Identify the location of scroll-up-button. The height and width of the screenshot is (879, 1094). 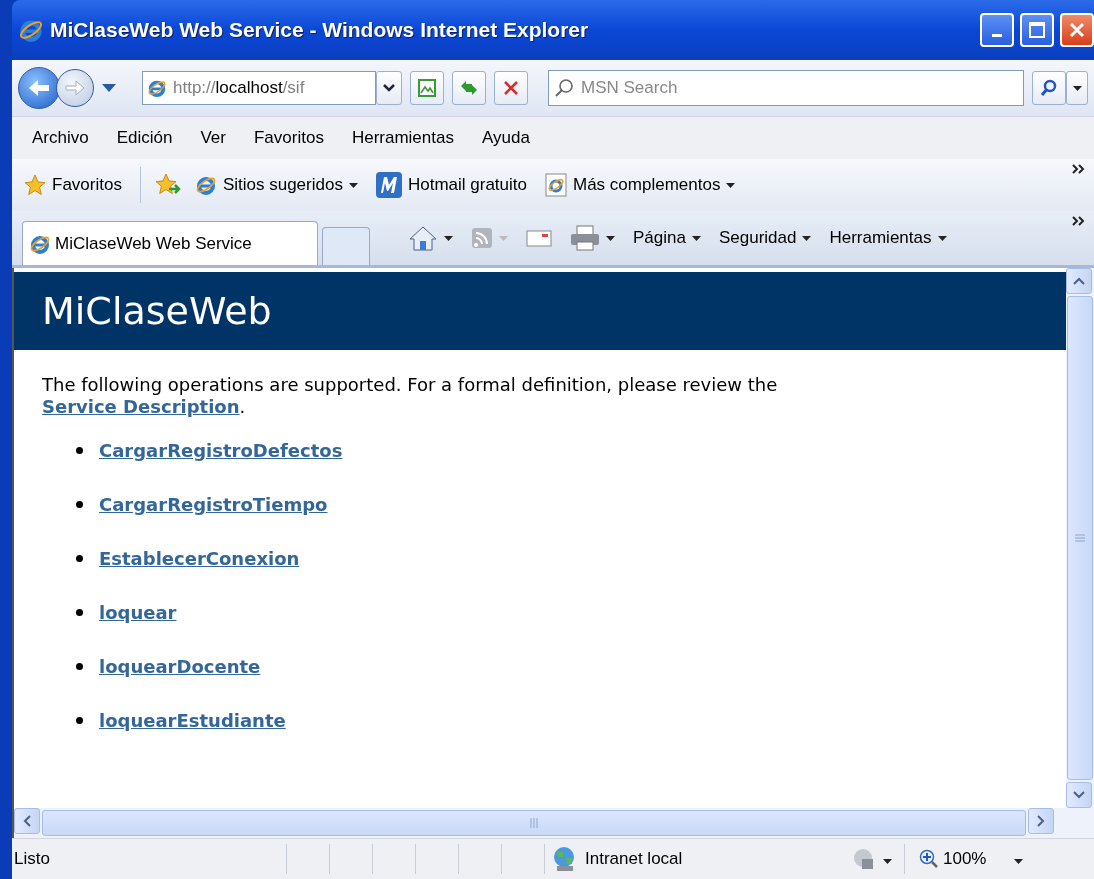
(1079, 281).